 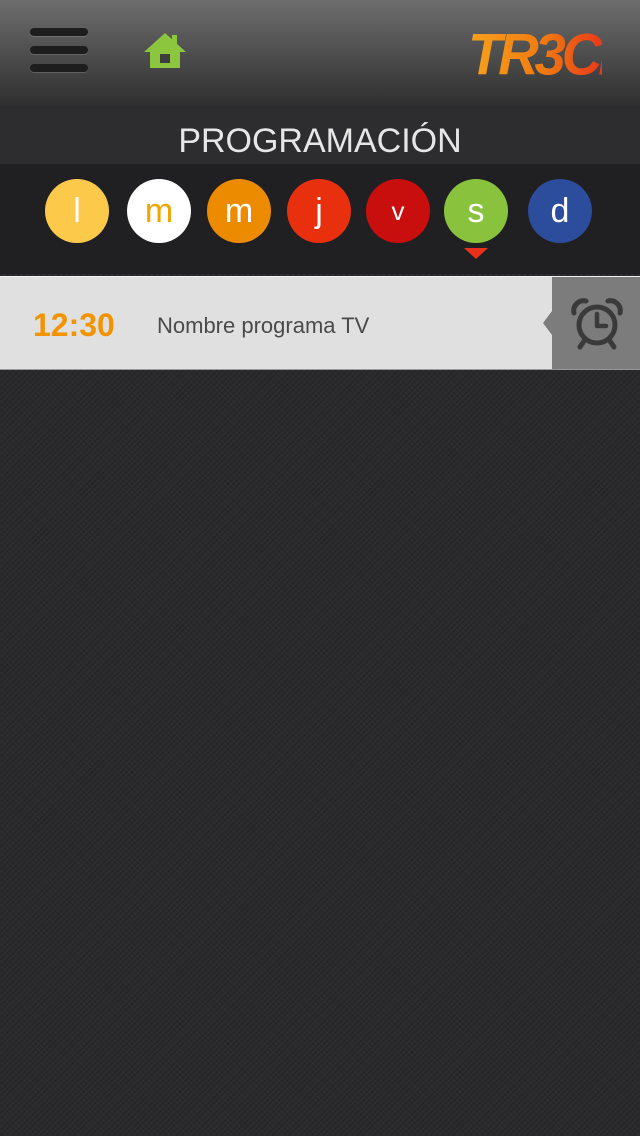 I want to click on schedule-header: PROGRAMACIÓN, so click(x=320, y=135).